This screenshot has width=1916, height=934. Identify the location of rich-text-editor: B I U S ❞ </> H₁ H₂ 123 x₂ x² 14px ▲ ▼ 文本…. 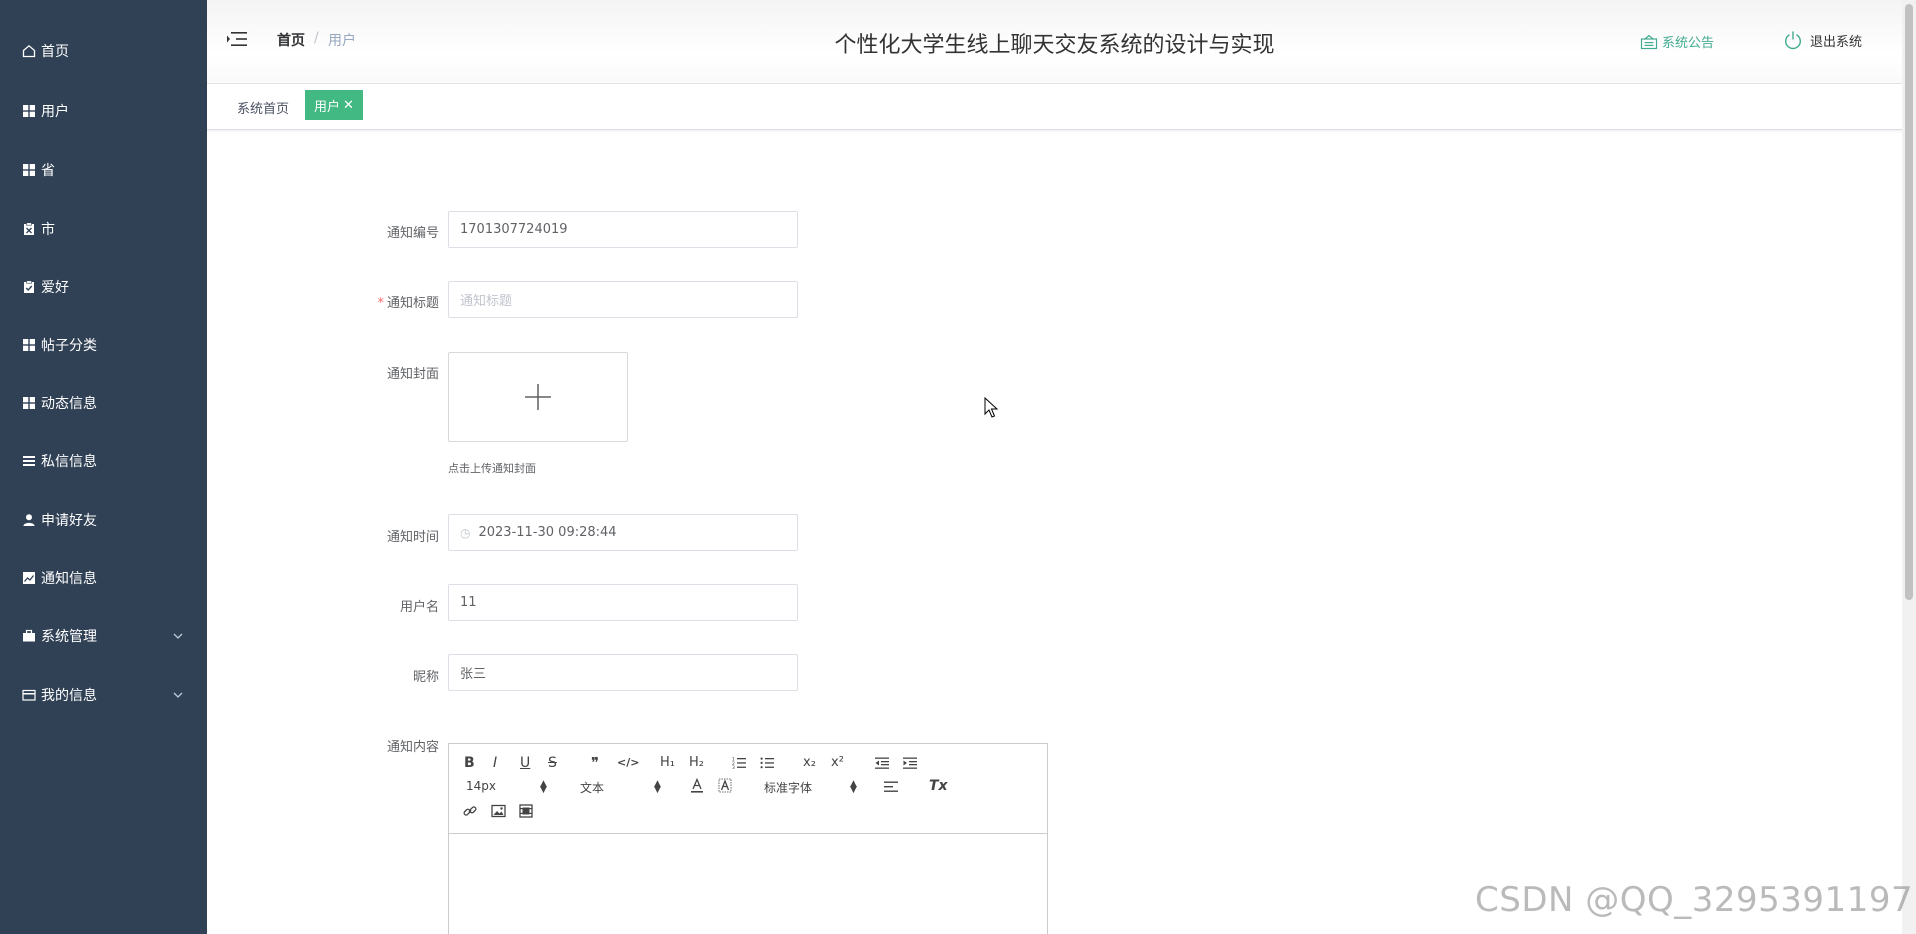
(748, 838).